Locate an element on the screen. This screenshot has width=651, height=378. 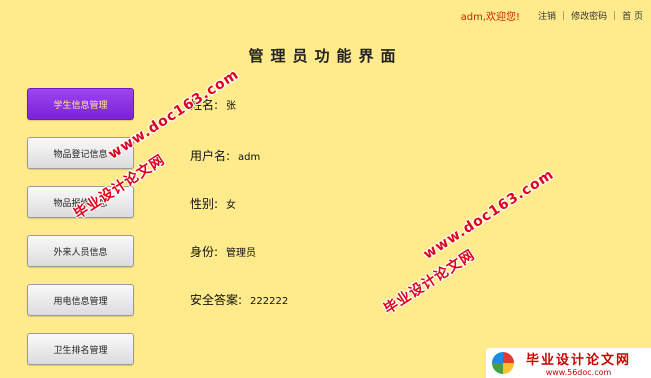
role-value: 管理员 is located at coordinates (241, 253).